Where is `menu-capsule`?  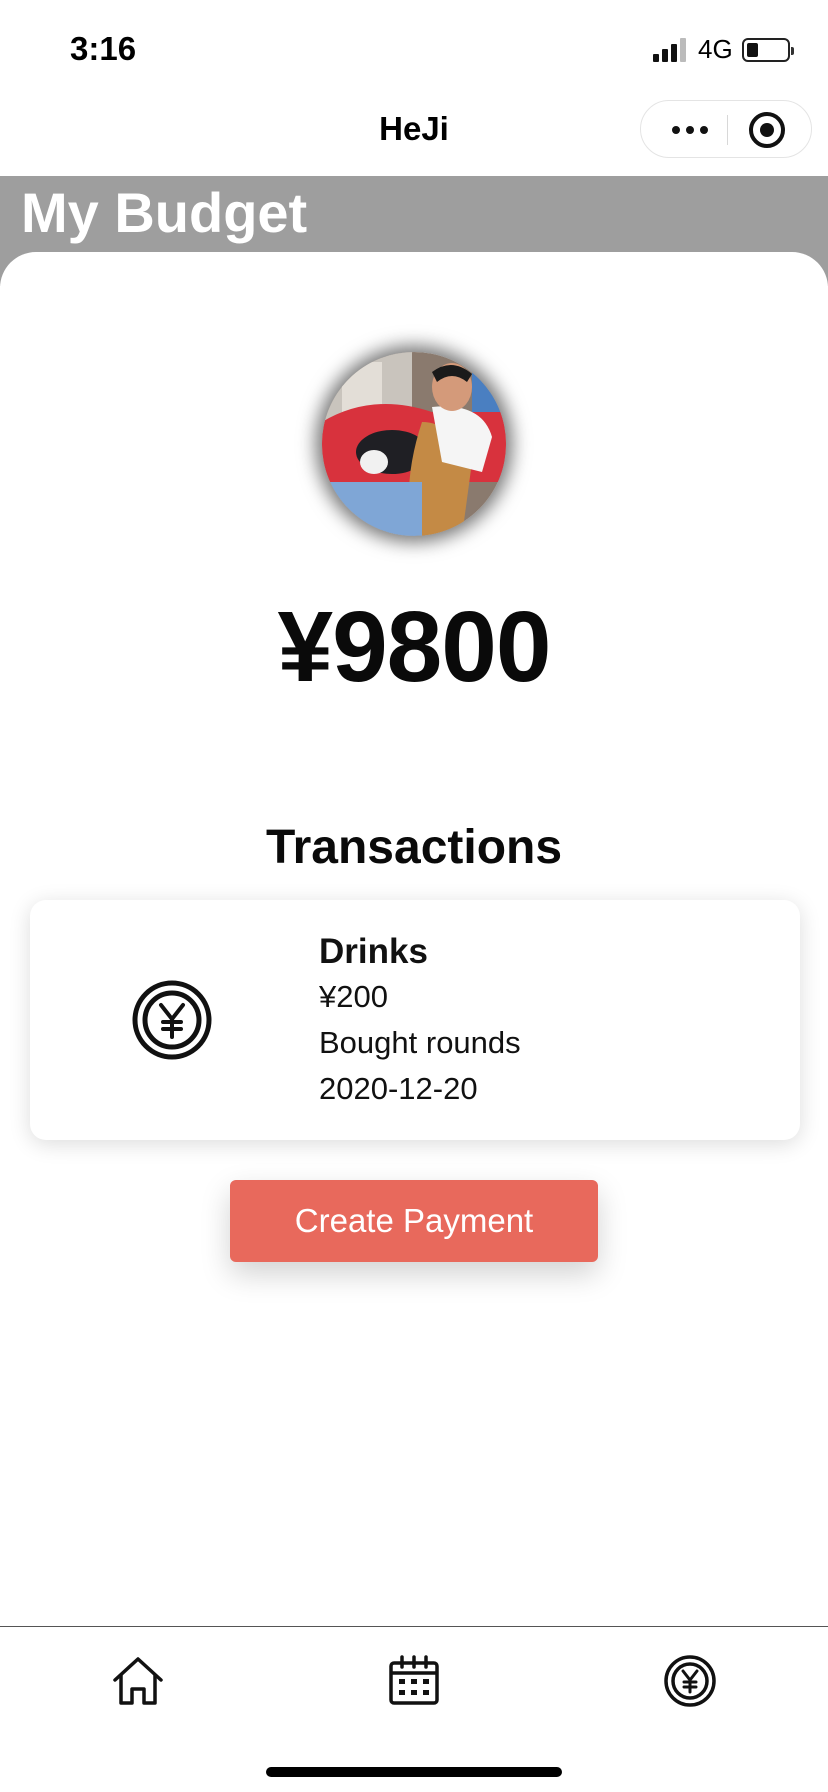 menu-capsule is located at coordinates (726, 129).